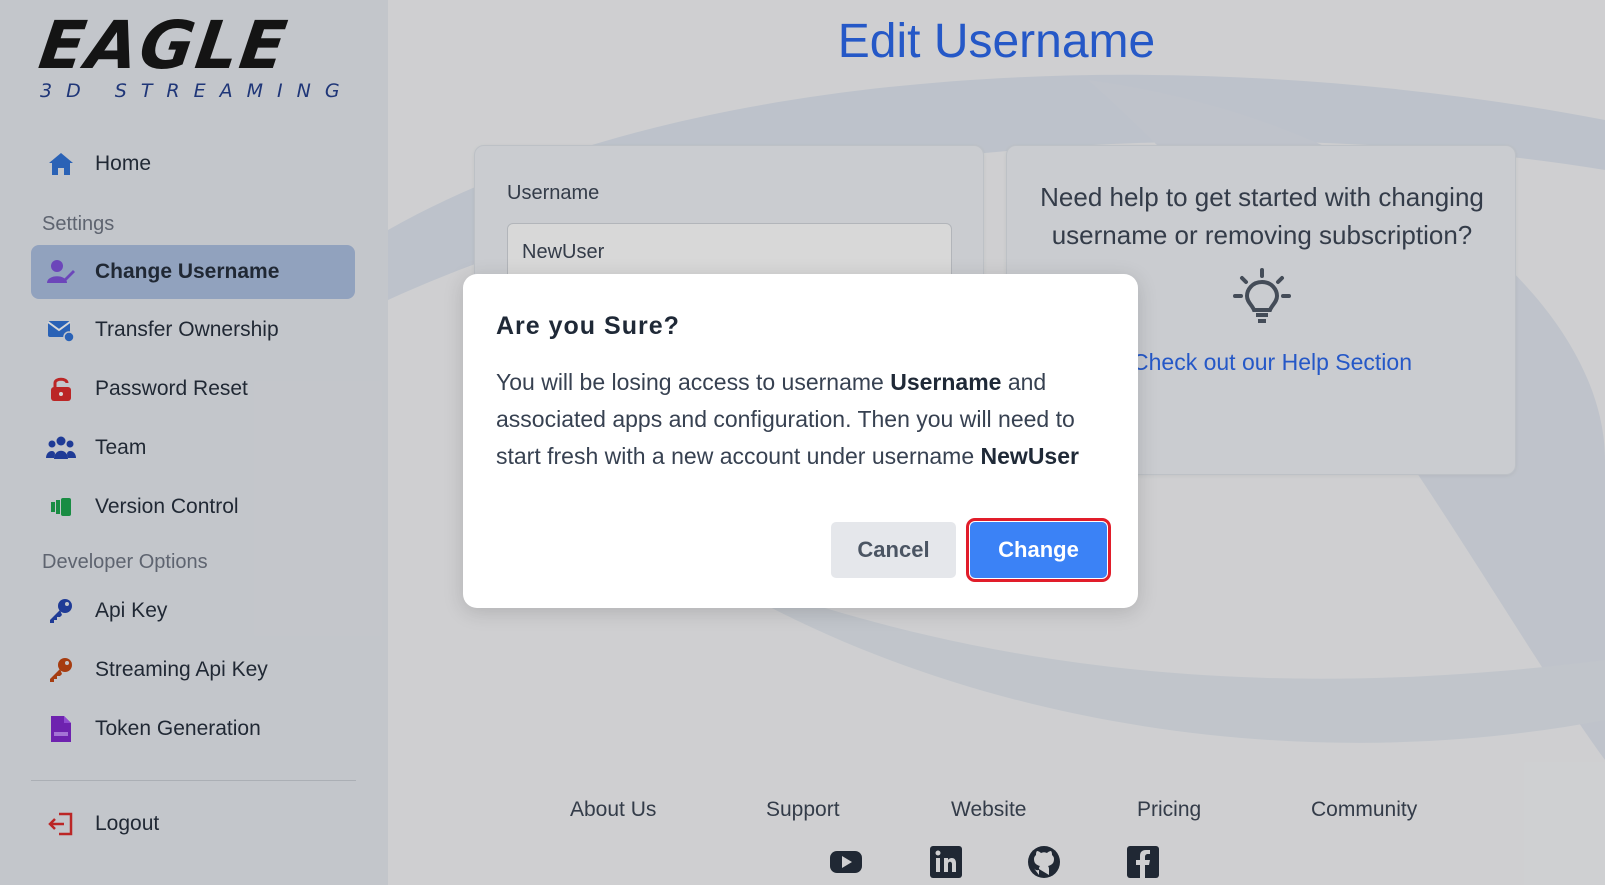 This screenshot has width=1605, height=885. What do you see at coordinates (1038, 550) in the screenshot?
I see `change-button: Change` at bounding box center [1038, 550].